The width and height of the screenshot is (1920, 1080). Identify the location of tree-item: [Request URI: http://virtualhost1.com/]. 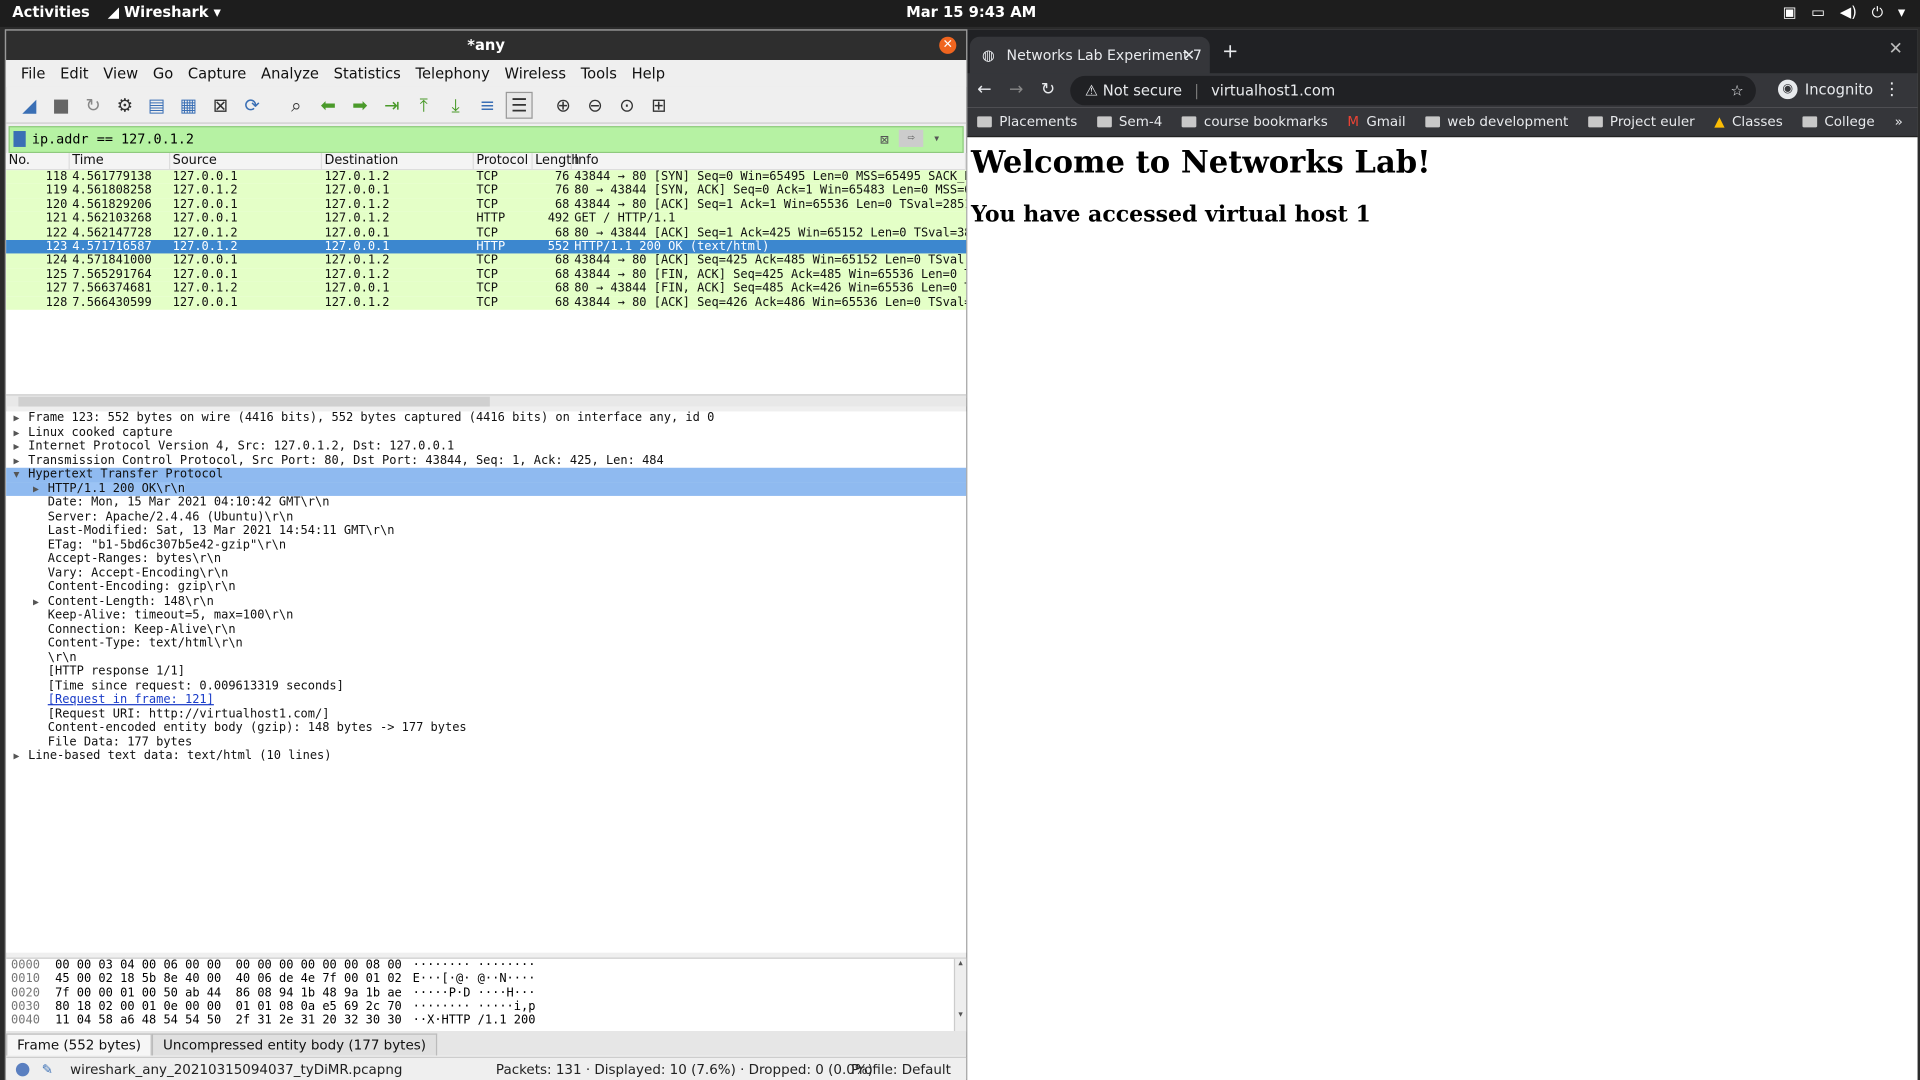
(486, 714).